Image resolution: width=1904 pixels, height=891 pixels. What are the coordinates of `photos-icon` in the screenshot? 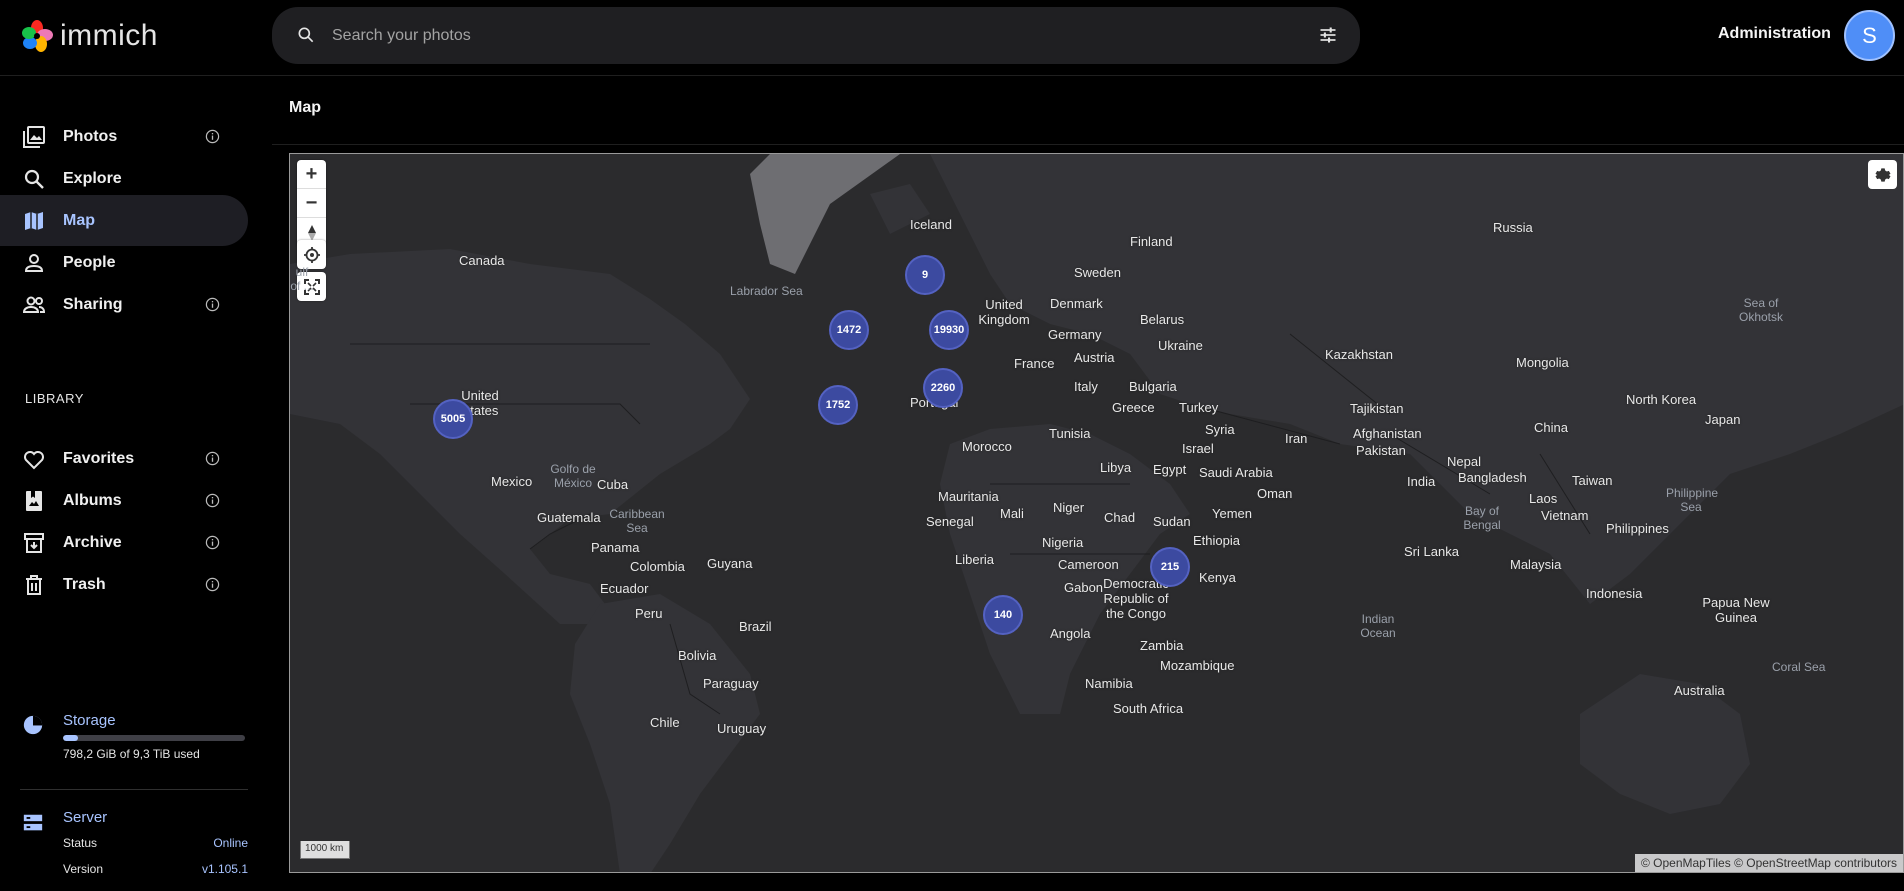 It's located at (34, 136).